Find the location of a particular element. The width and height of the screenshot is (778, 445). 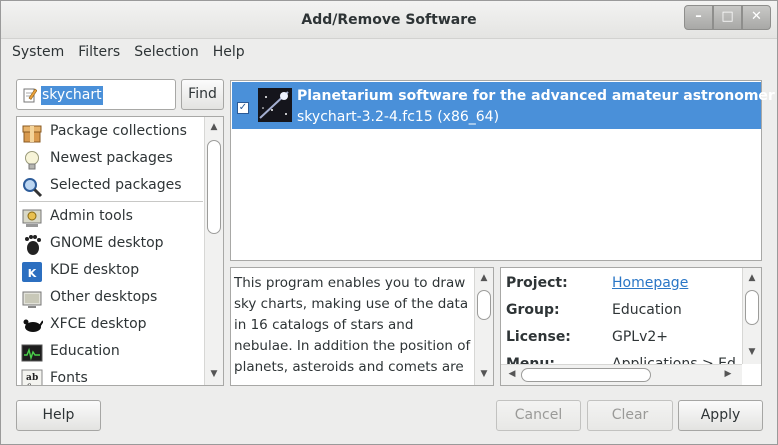

detail-row-group: Group: Education is located at coordinates (621, 311).